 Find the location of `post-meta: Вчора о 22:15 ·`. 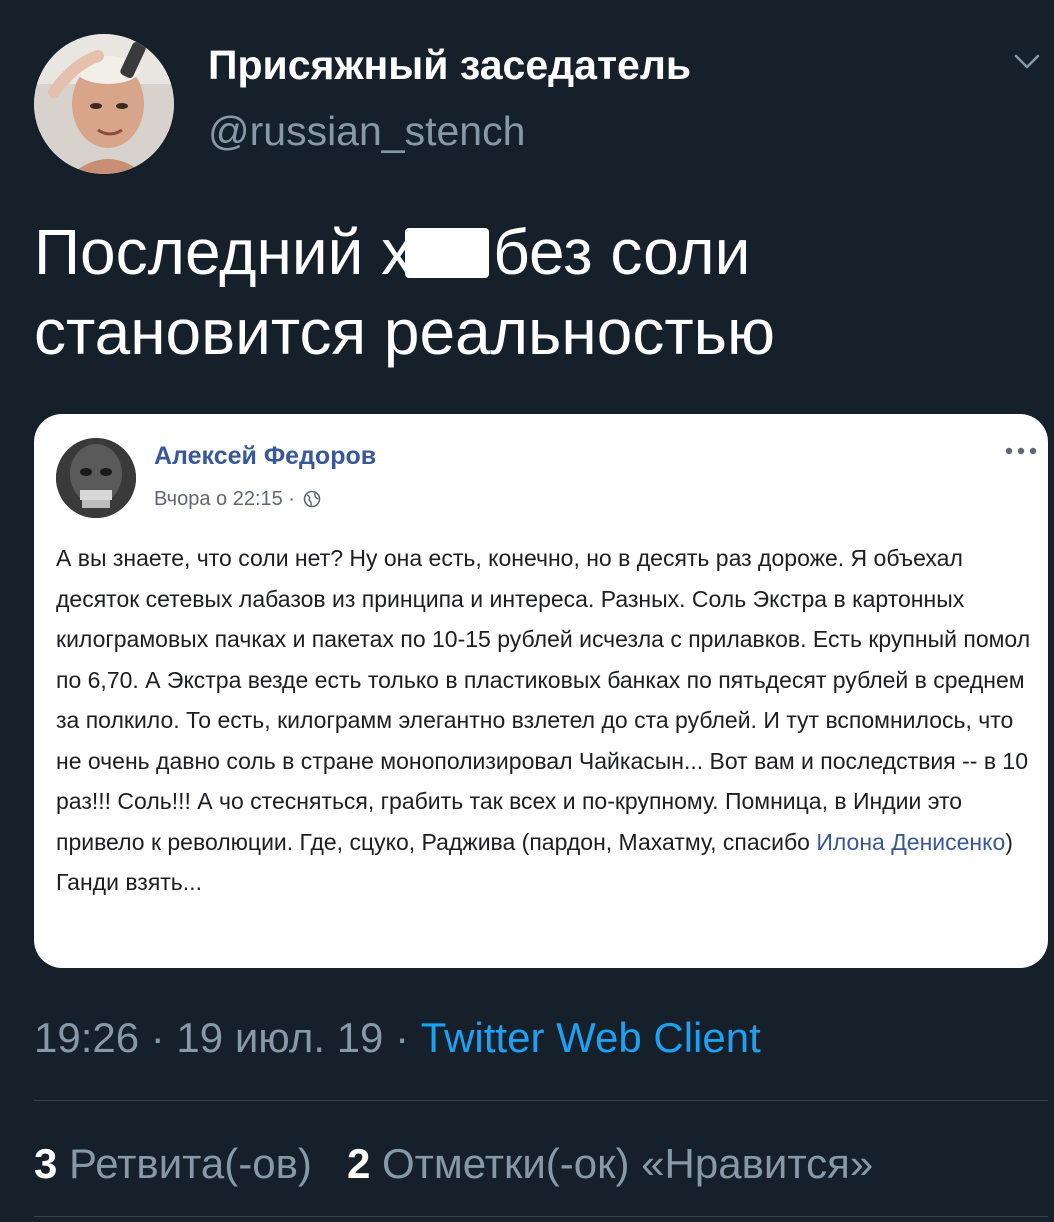

post-meta: Вчора о 22:15 · is located at coordinates (237, 501).